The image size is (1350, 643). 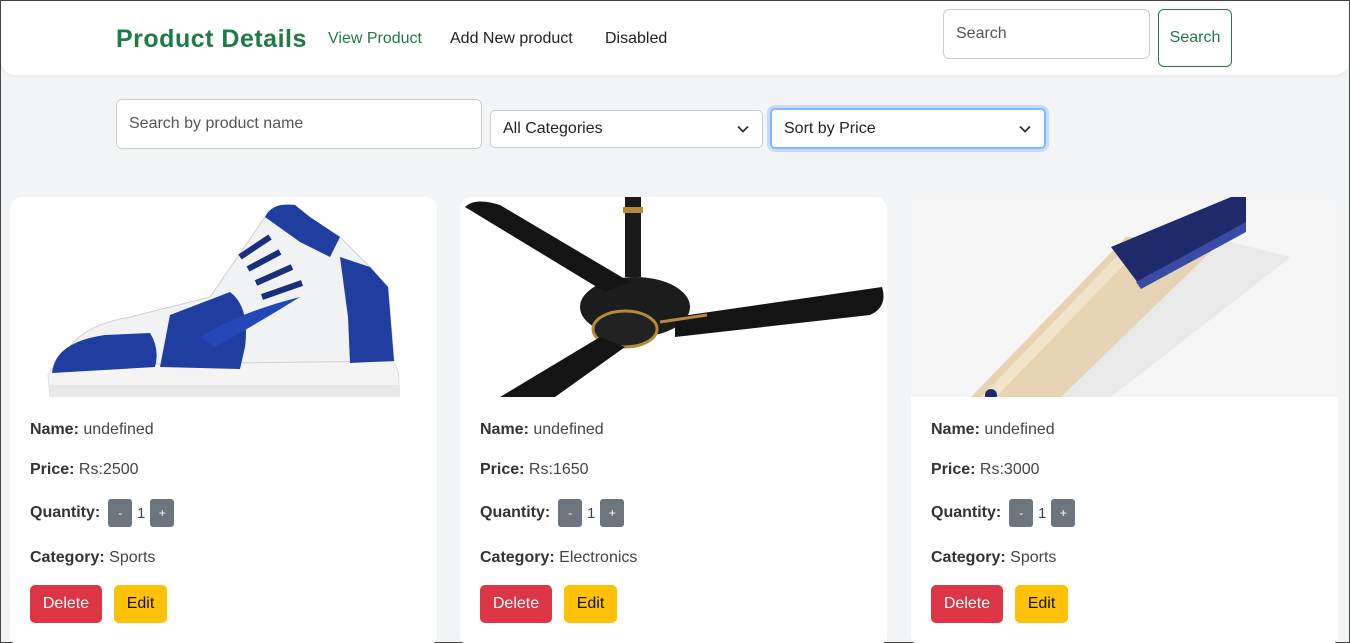 I want to click on product-name-search-input, so click(x=299, y=124).